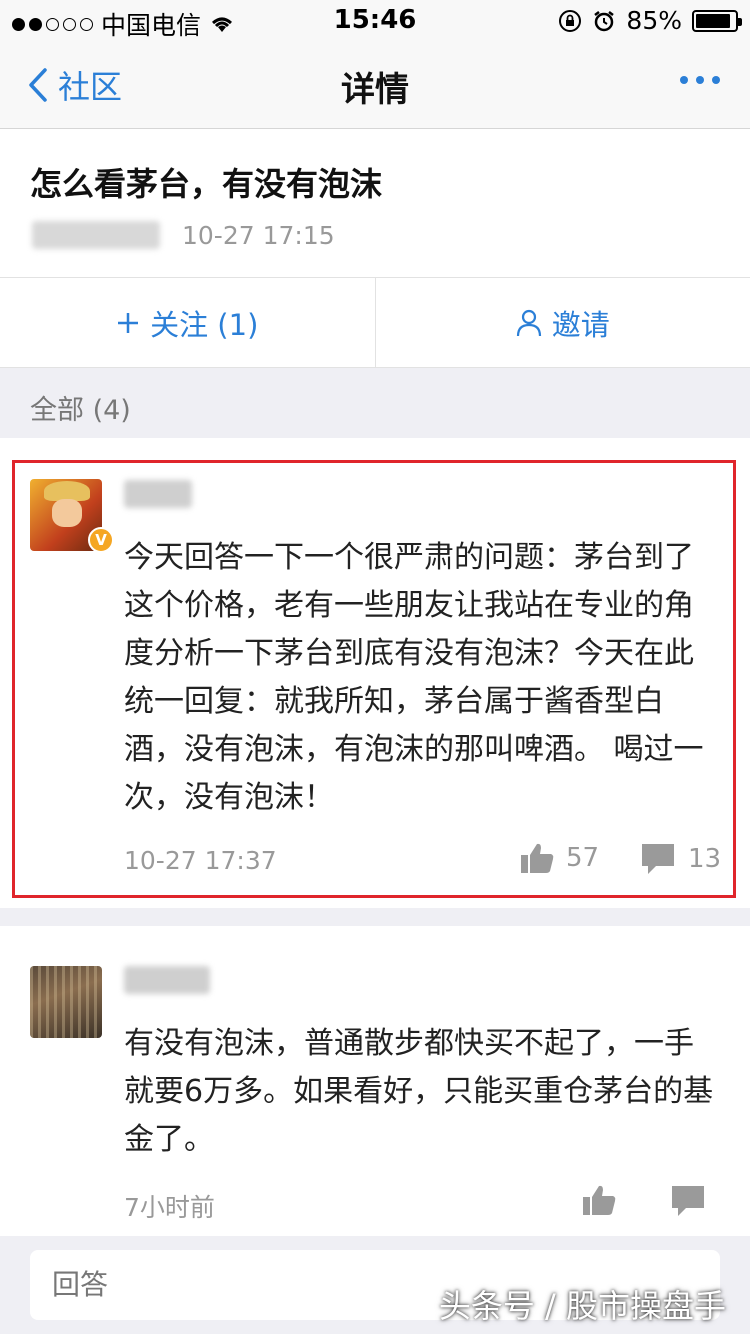 The image size is (750, 1334). I want to click on post-time: 10-27 17:15, so click(258, 235).